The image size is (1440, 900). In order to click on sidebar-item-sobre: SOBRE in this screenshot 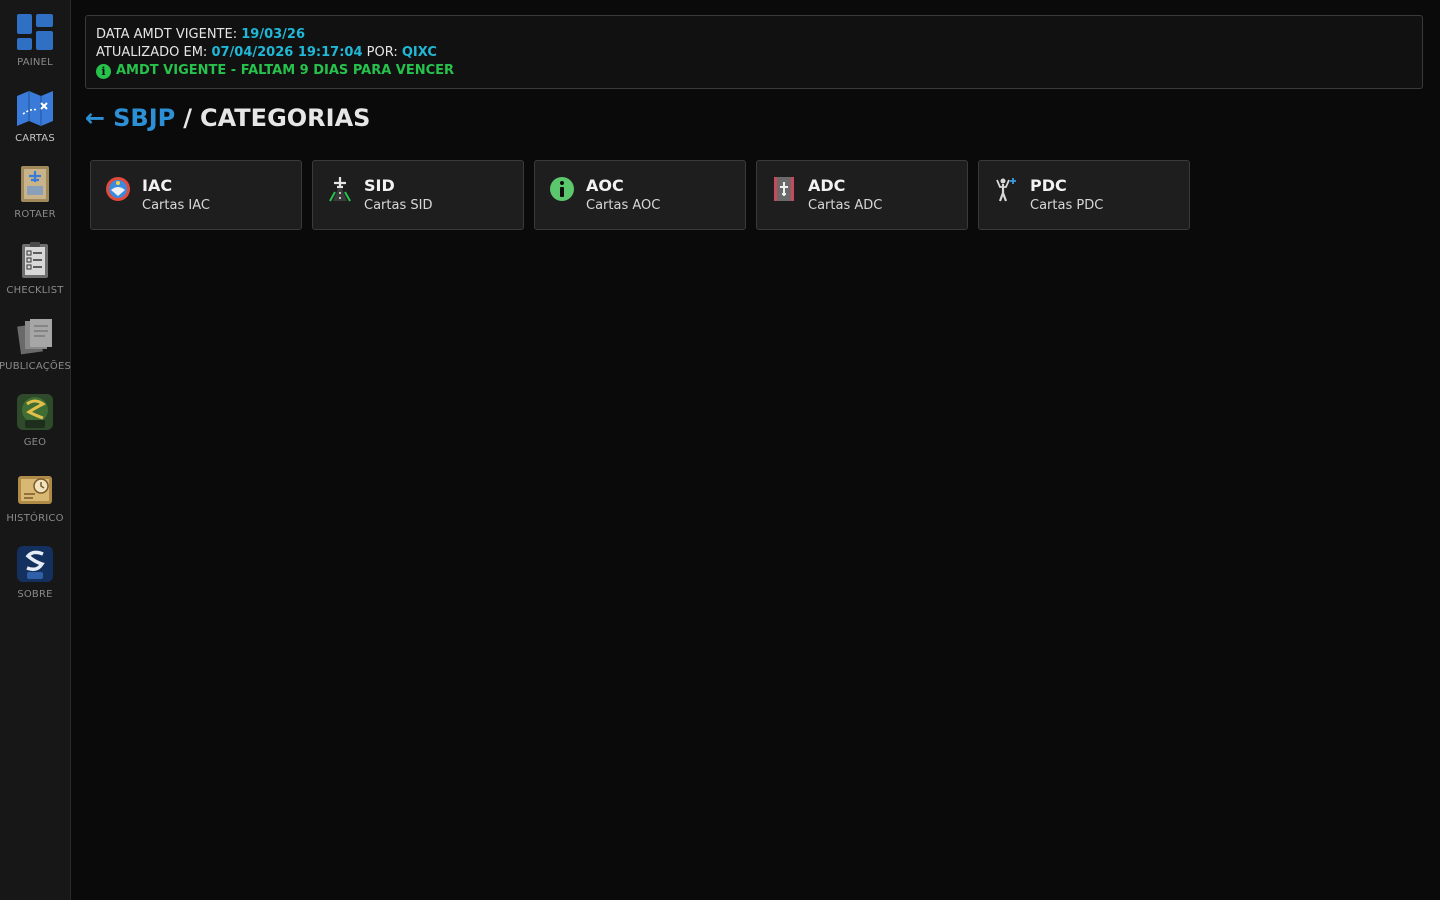, I will do `click(35, 580)`.